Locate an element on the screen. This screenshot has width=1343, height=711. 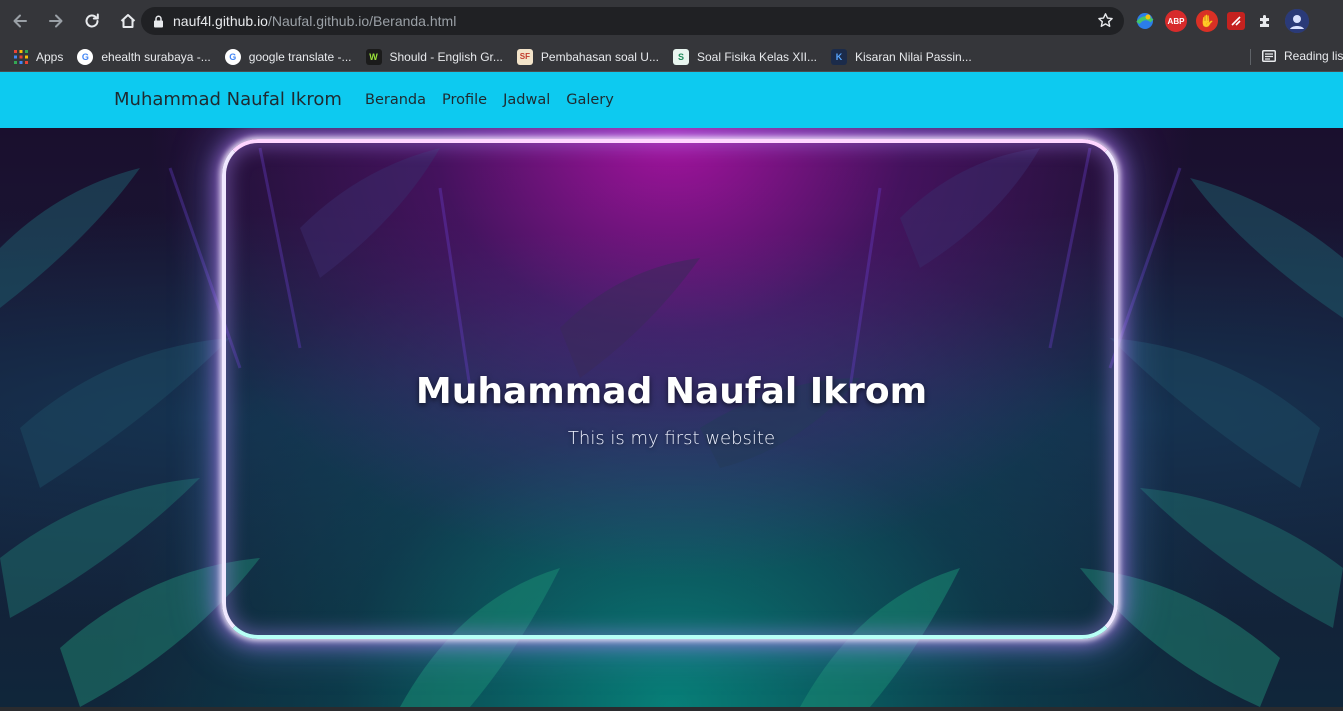
forward-button is located at coordinates (56, 21).